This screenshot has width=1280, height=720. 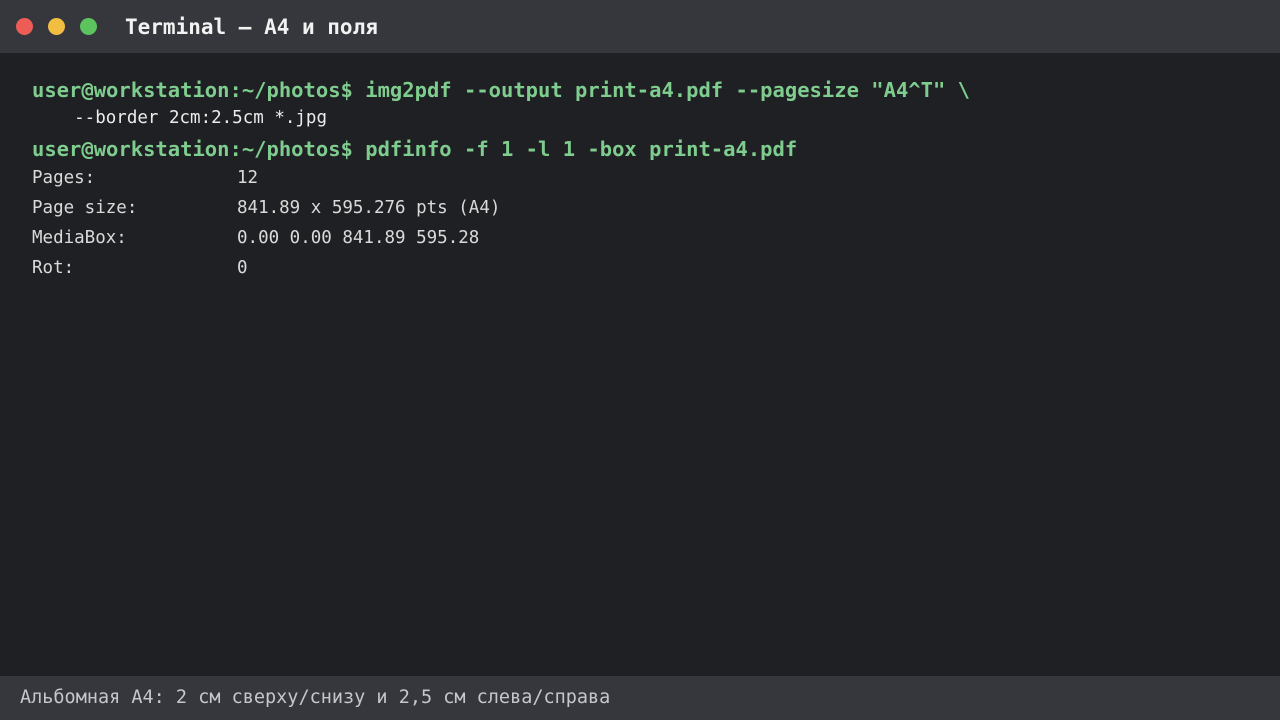 I want to click on window-title: Terminal — A4 и поля, so click(x=251, y=27).